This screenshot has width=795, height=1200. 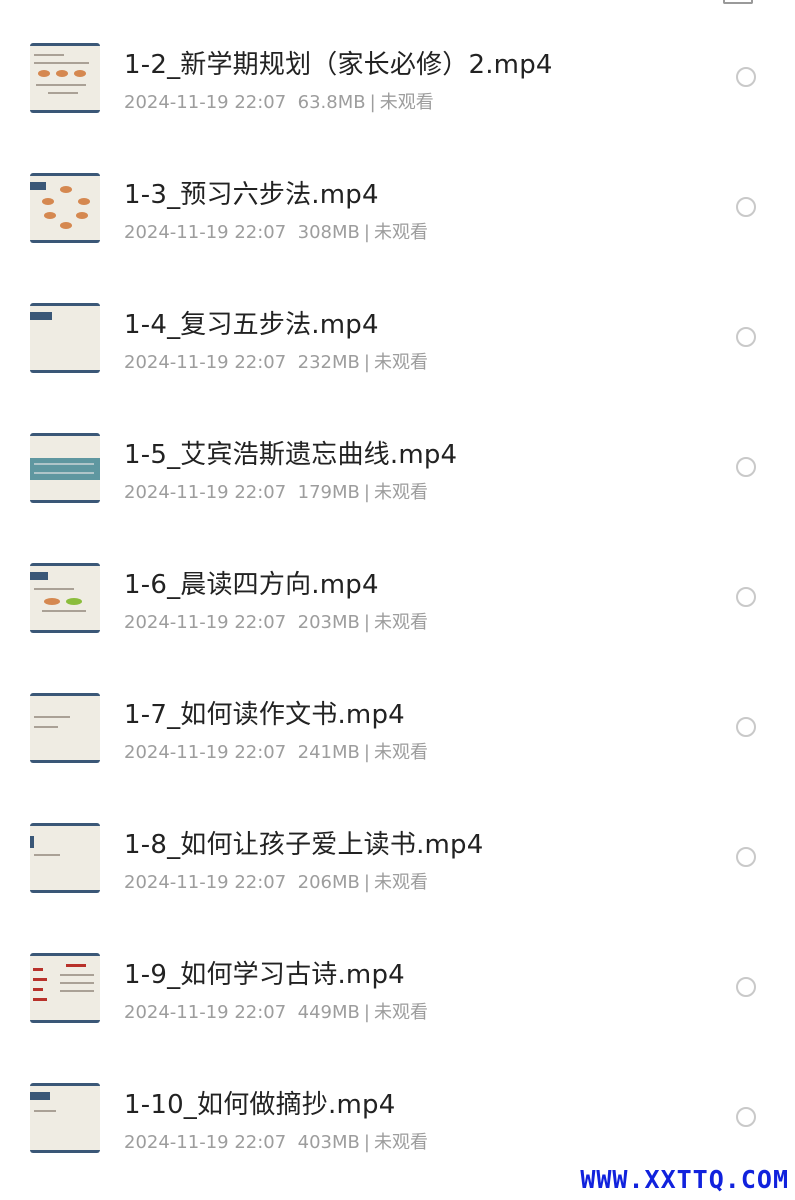 I want to click on list-item: 1-6_晨读四方向.mp4 2024-11-19 22:07 203MB | 未观看, so click(x=397, y=585).